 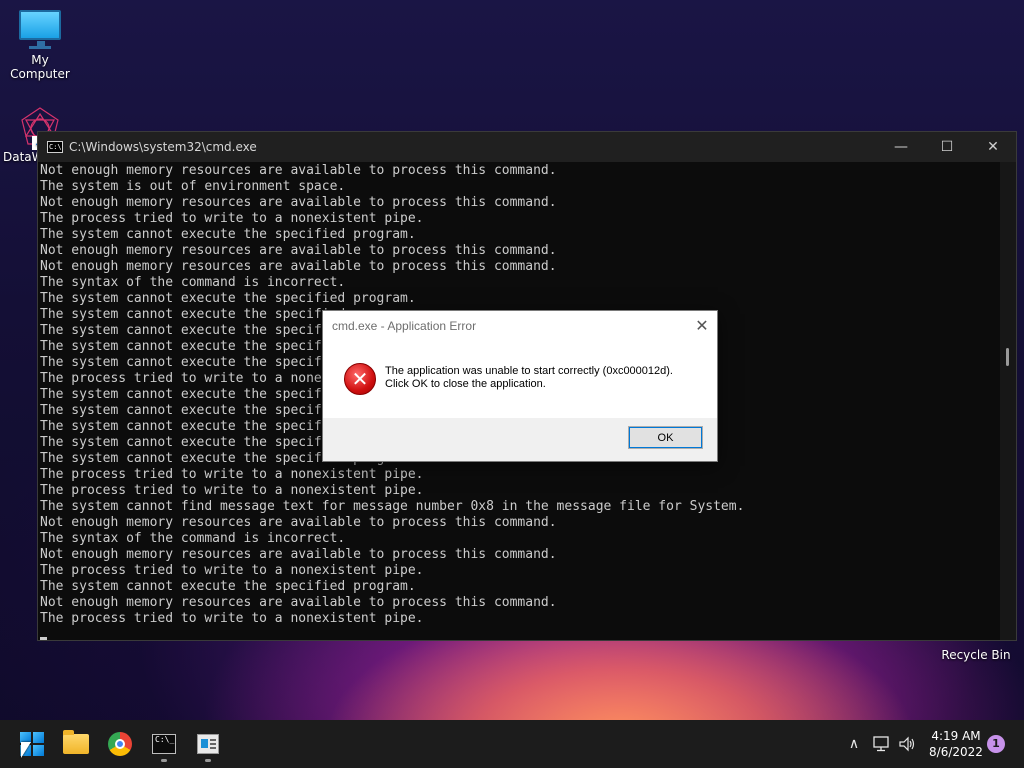 What do you see at coordinates (40, 67) in the screenshot?
I see `desktop-icon-label: My Computer` at bounding box center [40, 67].